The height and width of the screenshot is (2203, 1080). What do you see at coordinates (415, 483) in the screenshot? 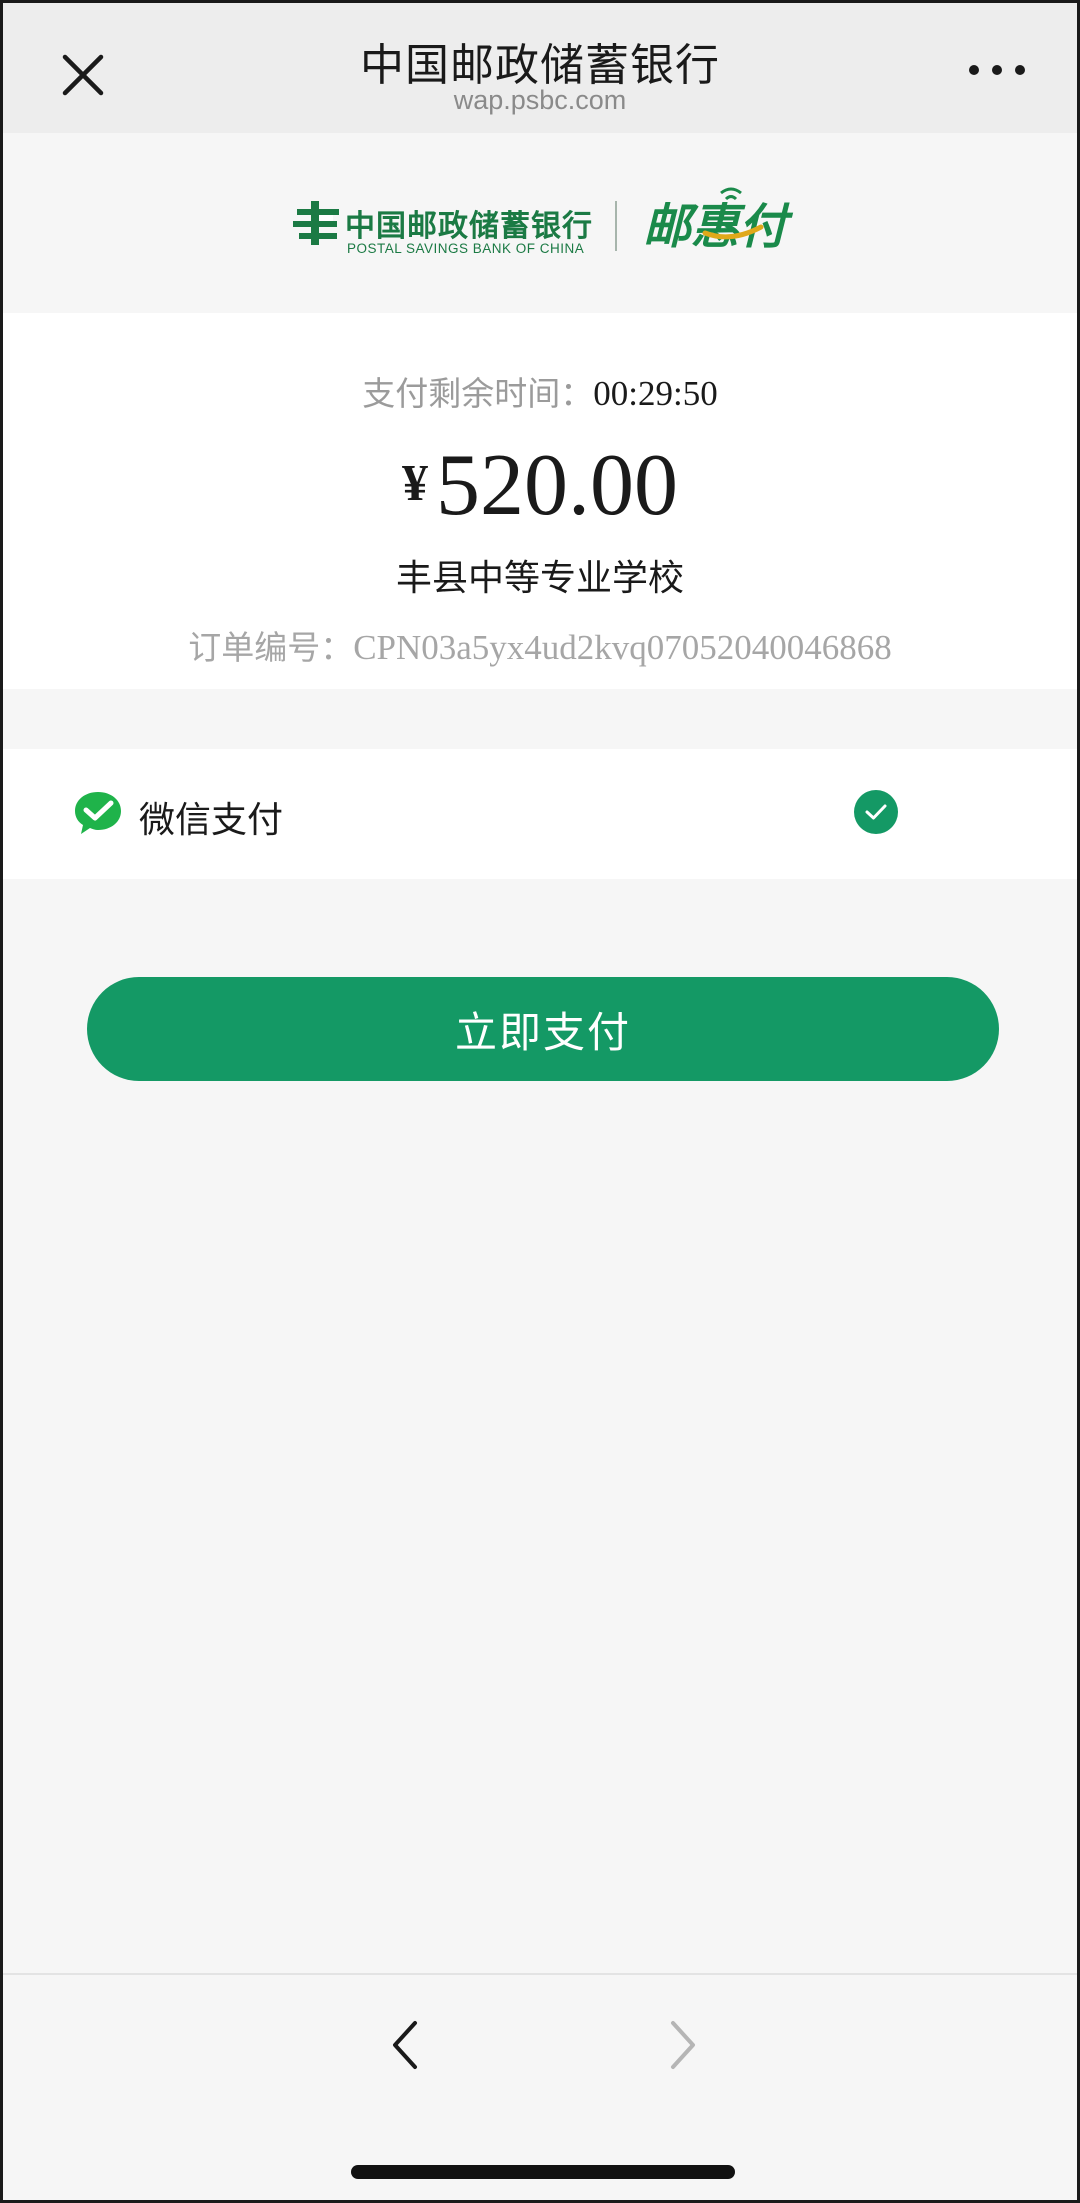
I see `currency-symbol: ¥` at bounding box center [415, 483].